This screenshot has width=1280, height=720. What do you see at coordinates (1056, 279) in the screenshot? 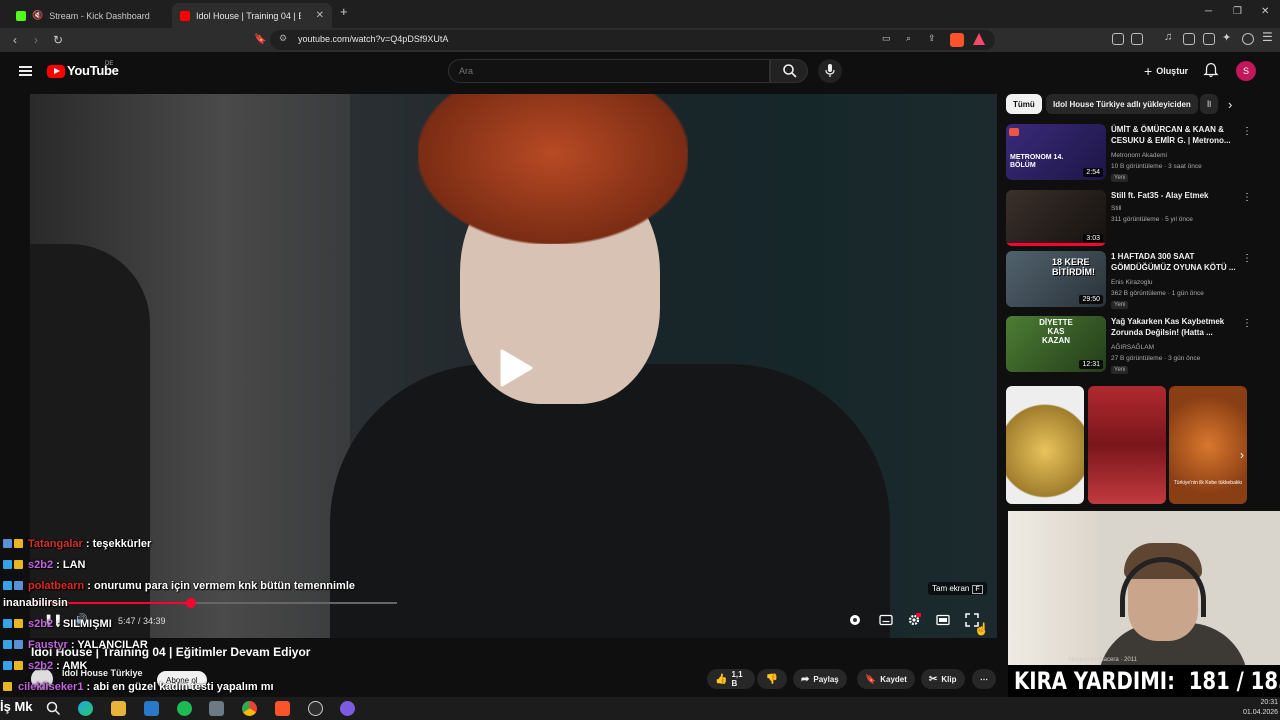
I see `video-thumbnail: 18 KERE BİTİRDİM! 29:50` at bounding box center [1056, 279].